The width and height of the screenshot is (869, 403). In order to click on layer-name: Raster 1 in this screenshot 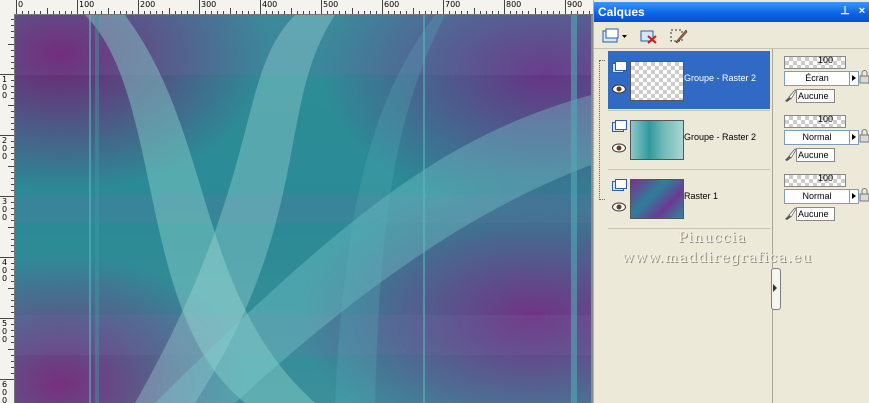, I will do `click(701, 196)`.